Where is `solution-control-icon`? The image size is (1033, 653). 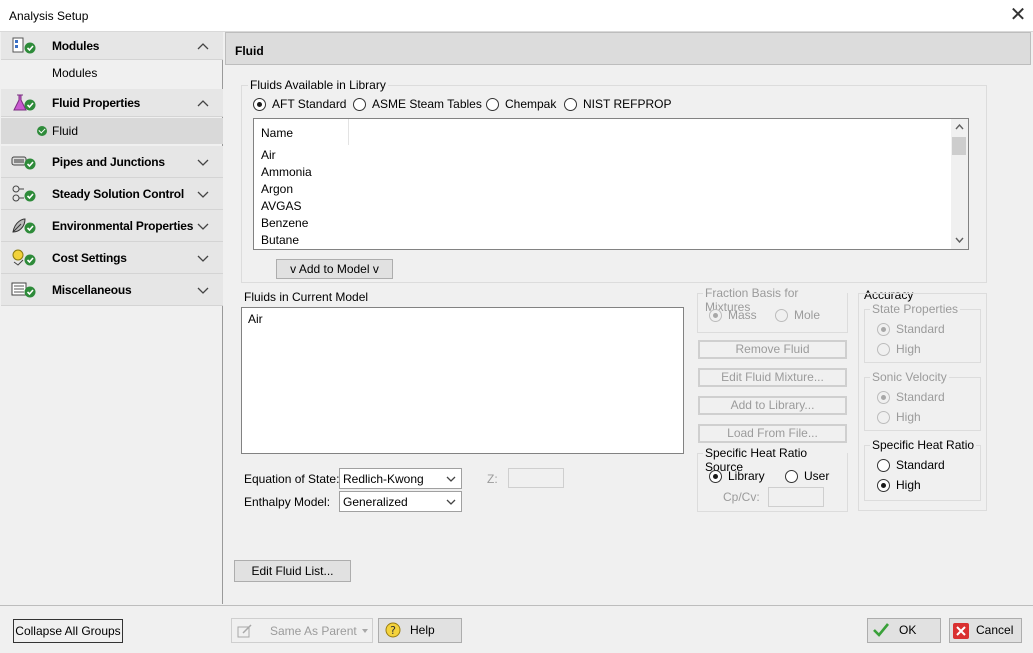
solution-control-icon is located at coordinates (24, 193).